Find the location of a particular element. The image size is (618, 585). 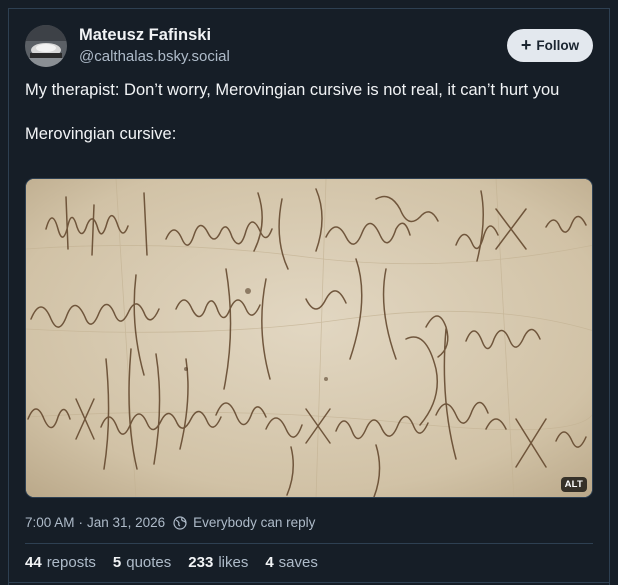

stat-likes: 233 likes is located at coordinates (218, 562).